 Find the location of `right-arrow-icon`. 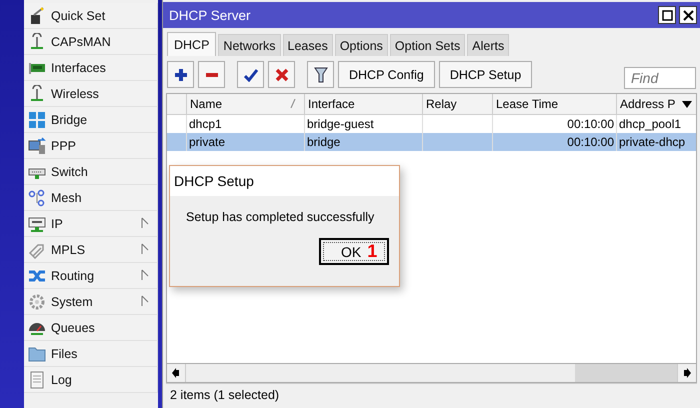

right-arrow-icon is located at coordinates (687, 373).